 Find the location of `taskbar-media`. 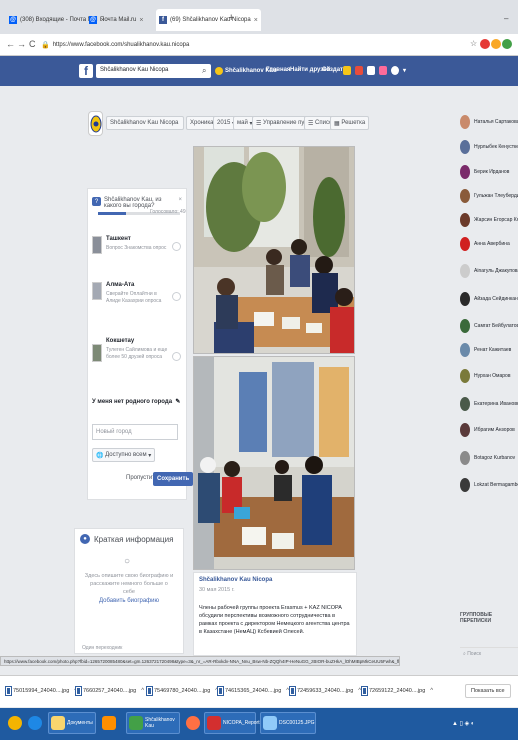

taskbar-media is located at coordinates (109, 723).